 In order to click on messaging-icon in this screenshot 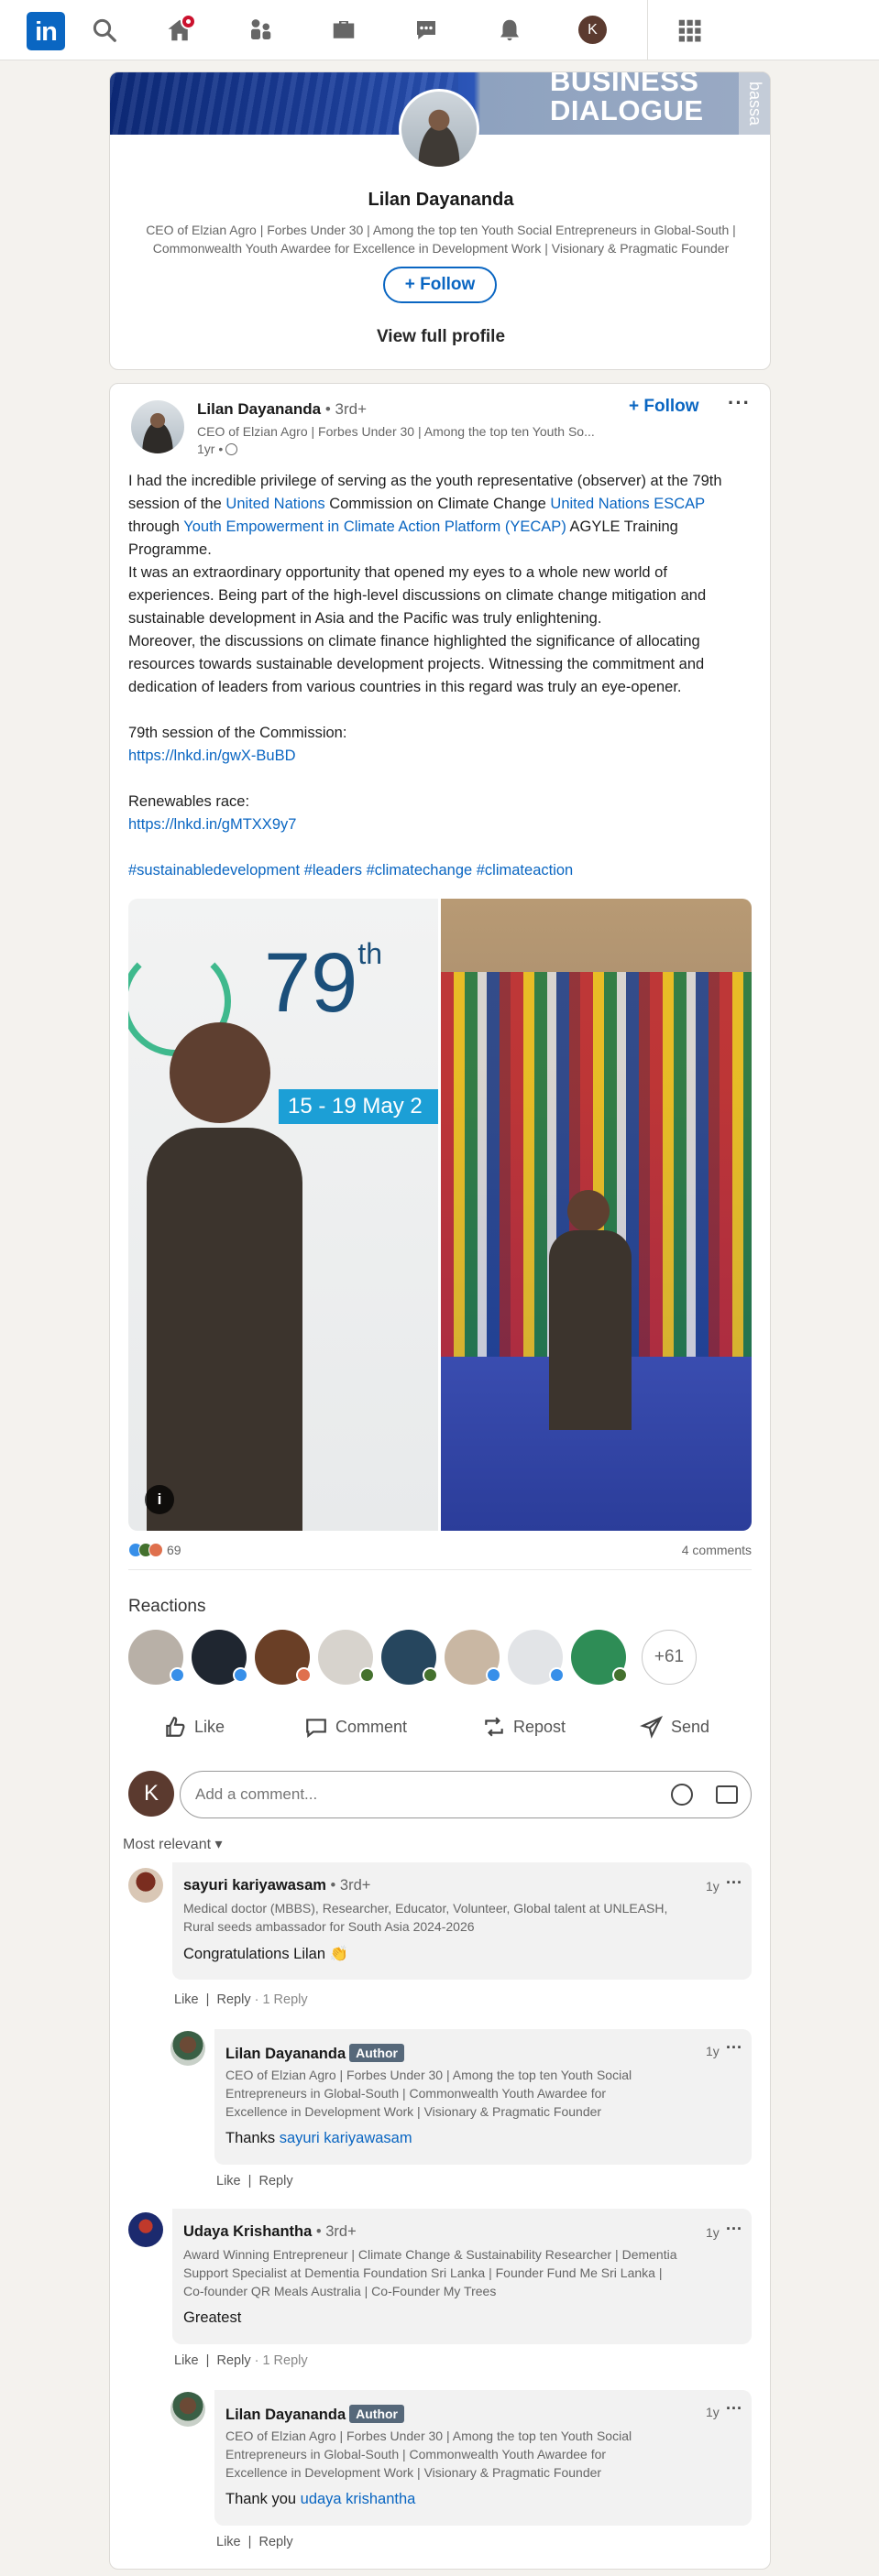, I will do `click(427, 30)`.